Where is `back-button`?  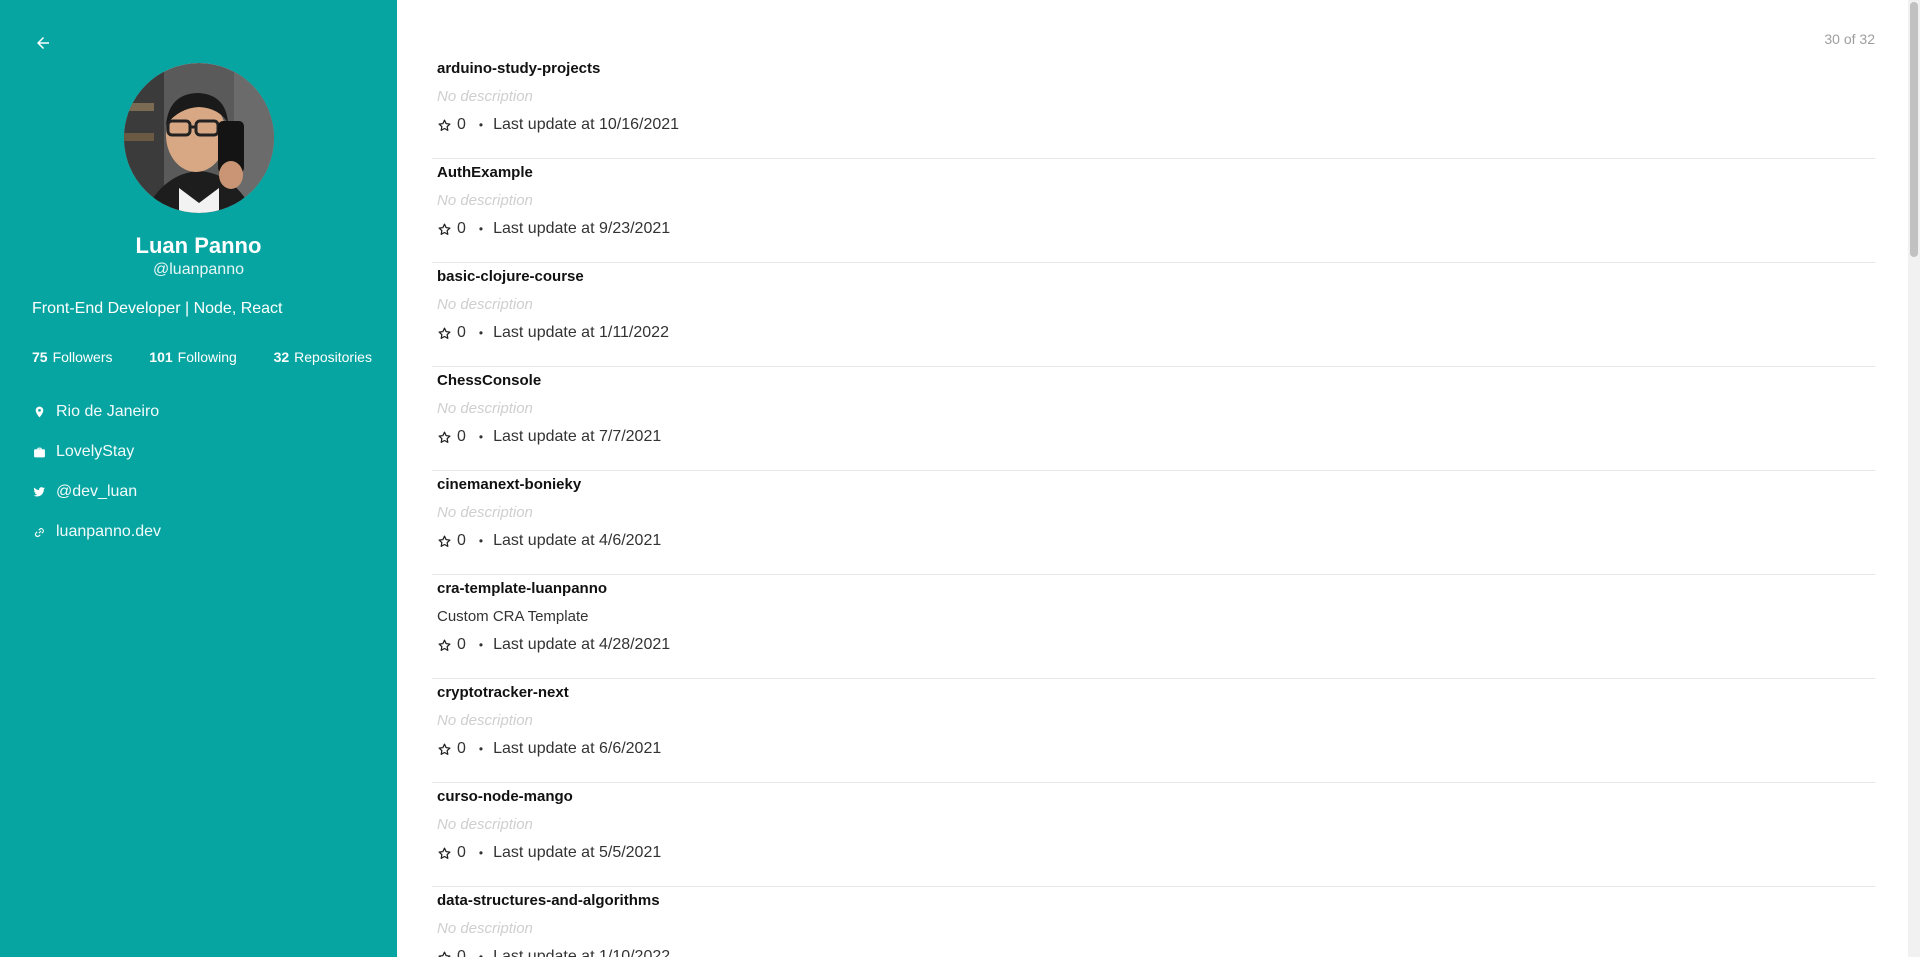
back-button is located at coordinates (43, 43).